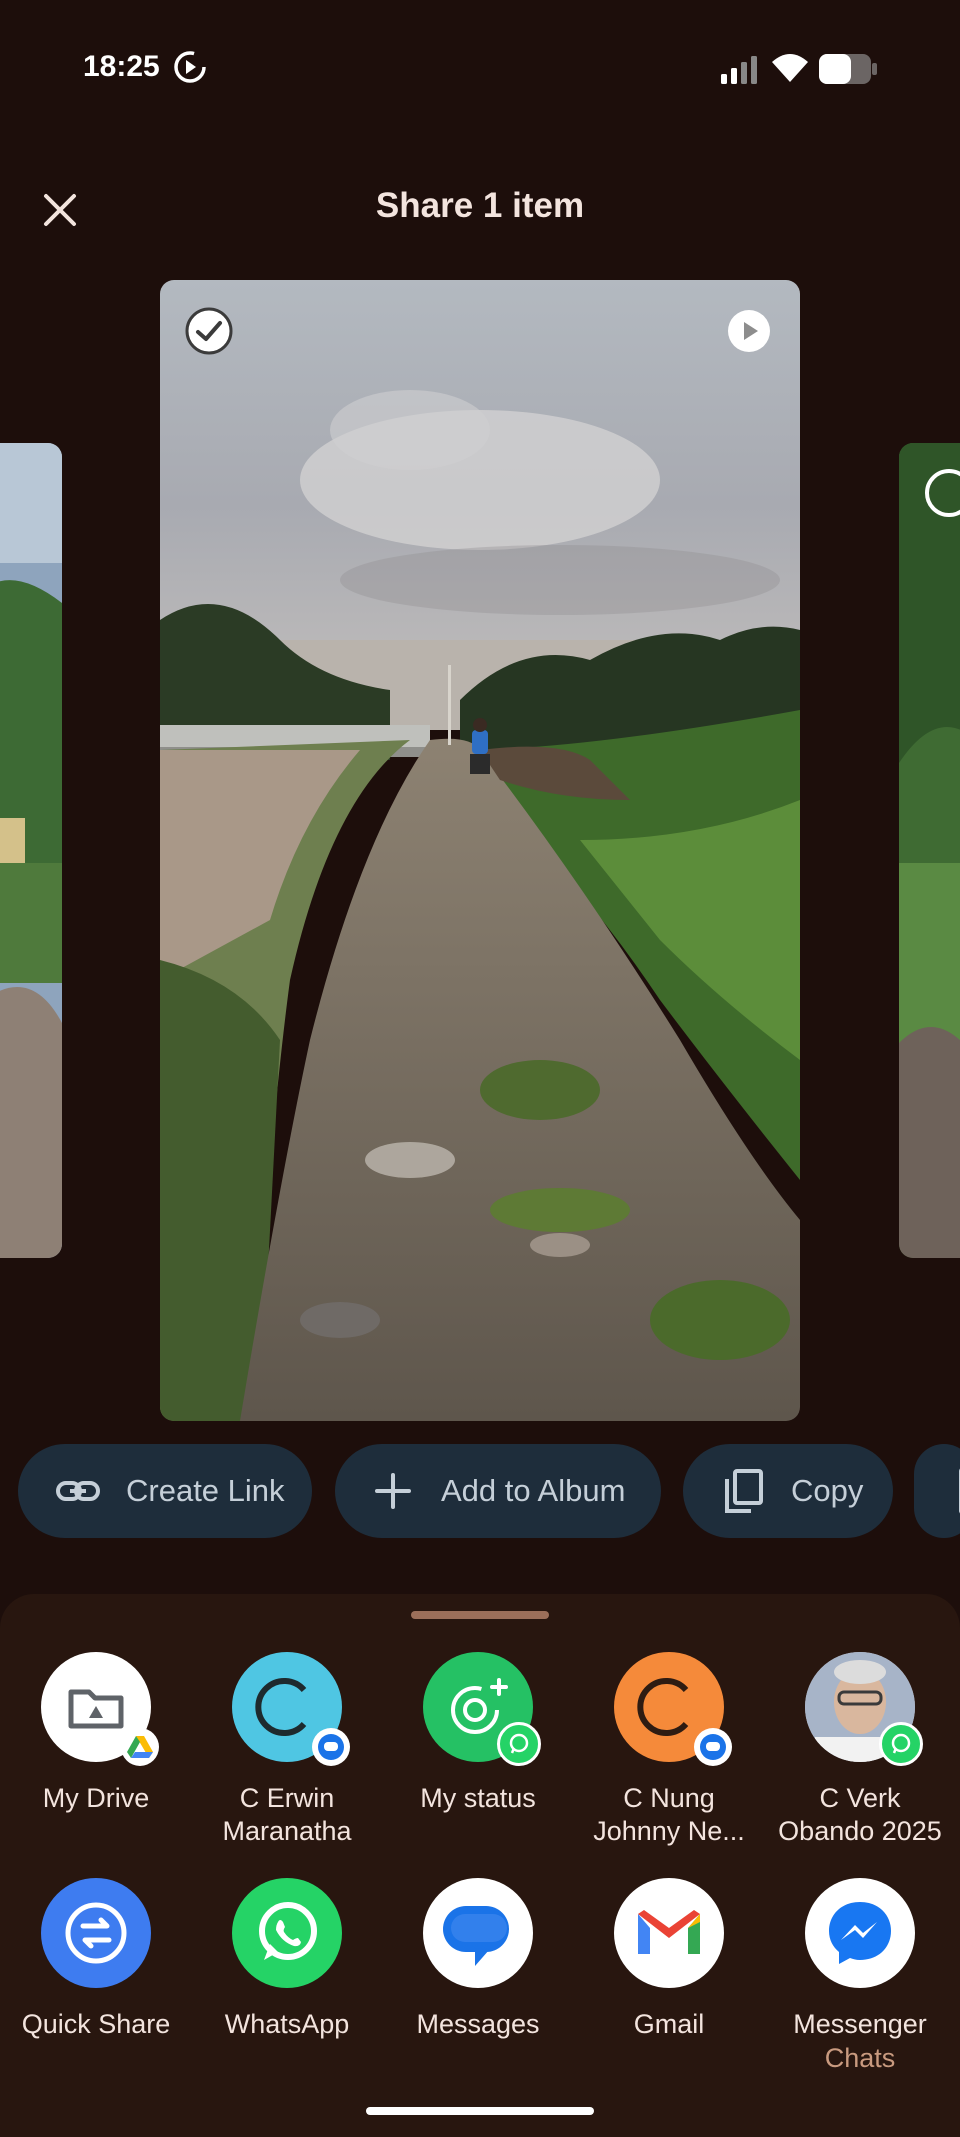 Image resolution: width=960 pixels, height=2137 pixels. I want to click on share-target-label: C Verk, so click(860, 1798).